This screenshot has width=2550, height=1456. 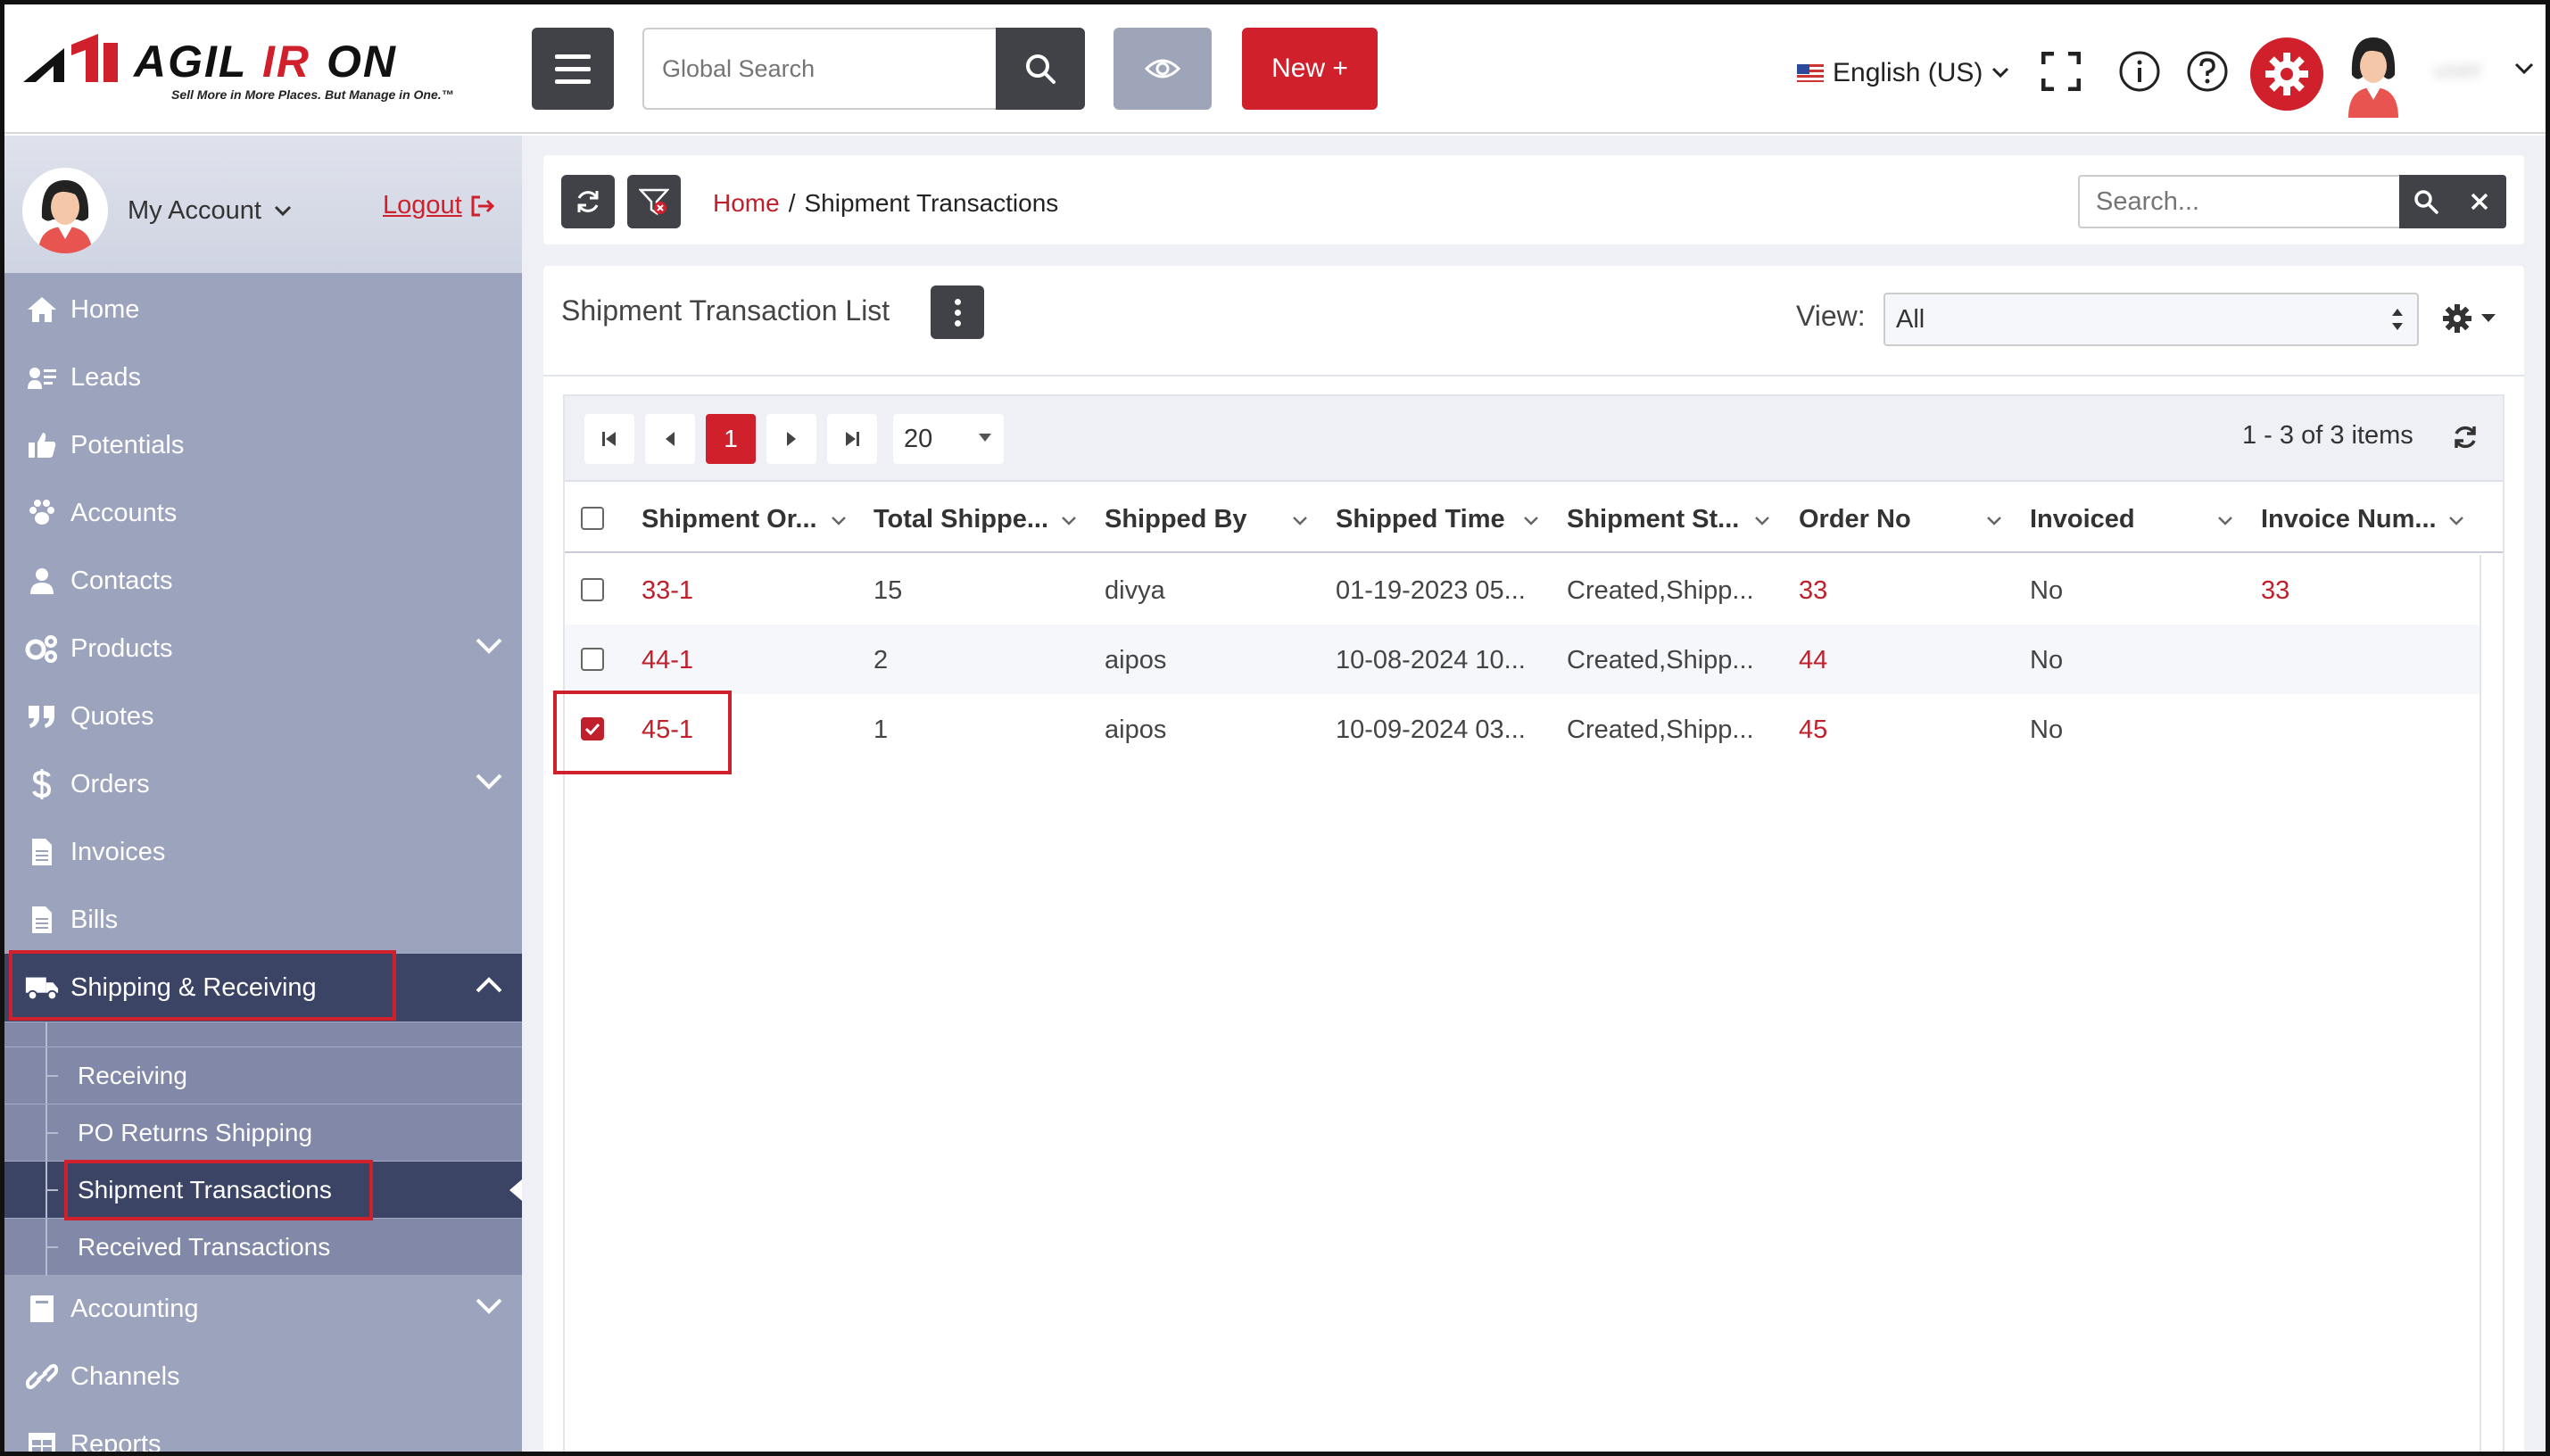 I want to click on eye-icon, so click(x=1163, y=69).